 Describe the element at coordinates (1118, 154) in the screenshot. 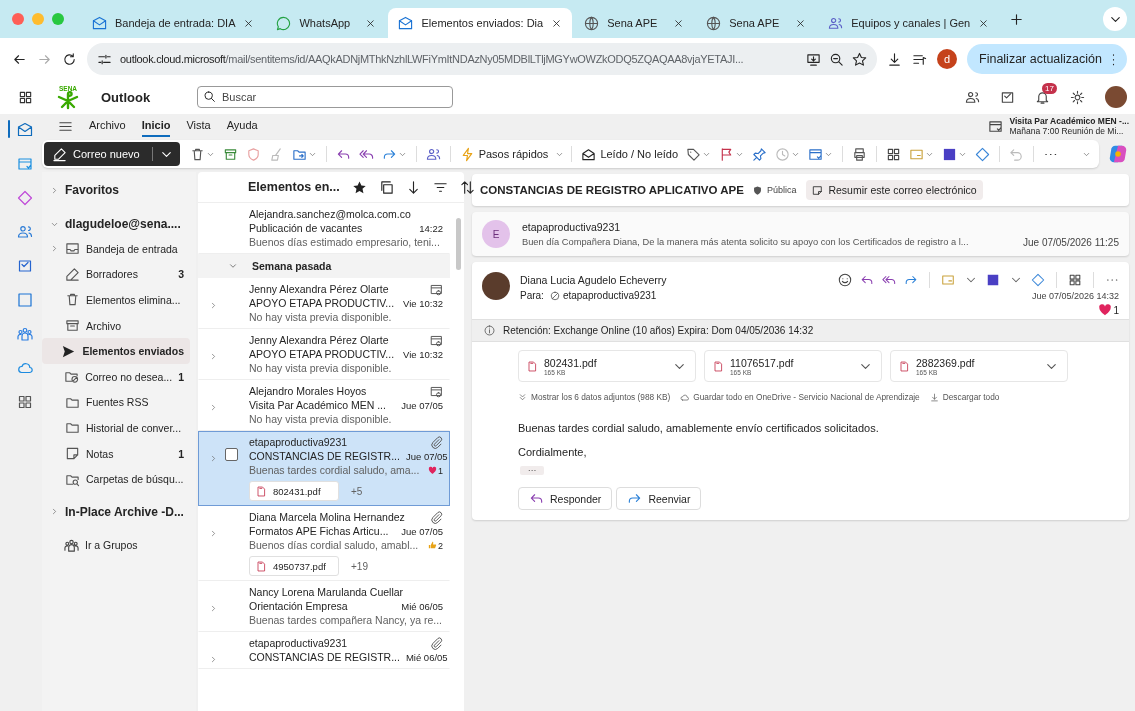

I see `copilot-icon` at that location.